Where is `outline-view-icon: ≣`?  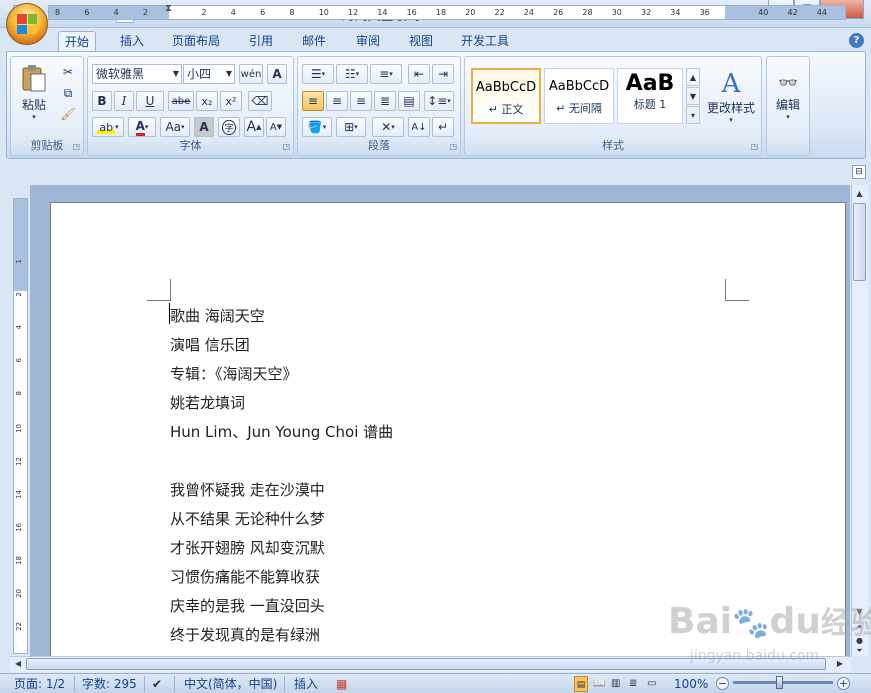
outline-view-icon: ≣ is located at coordinates (633, 684).